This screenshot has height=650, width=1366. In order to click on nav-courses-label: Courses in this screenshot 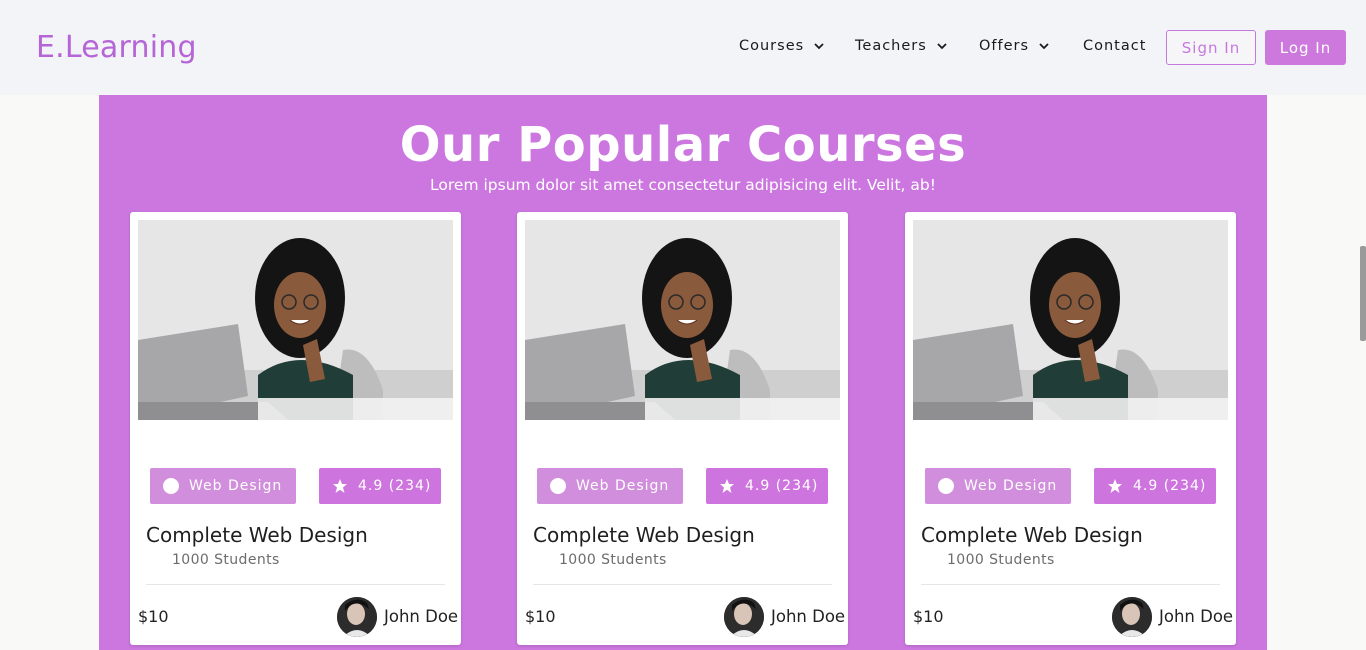, I will do `click(772, 46)`.